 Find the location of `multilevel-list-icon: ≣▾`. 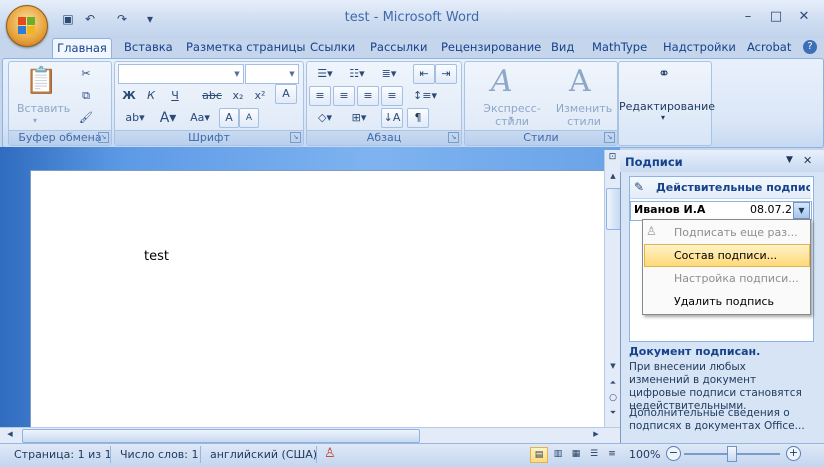

multilevel-list-icon: ≣▾ is located at coordinates (389, 74).